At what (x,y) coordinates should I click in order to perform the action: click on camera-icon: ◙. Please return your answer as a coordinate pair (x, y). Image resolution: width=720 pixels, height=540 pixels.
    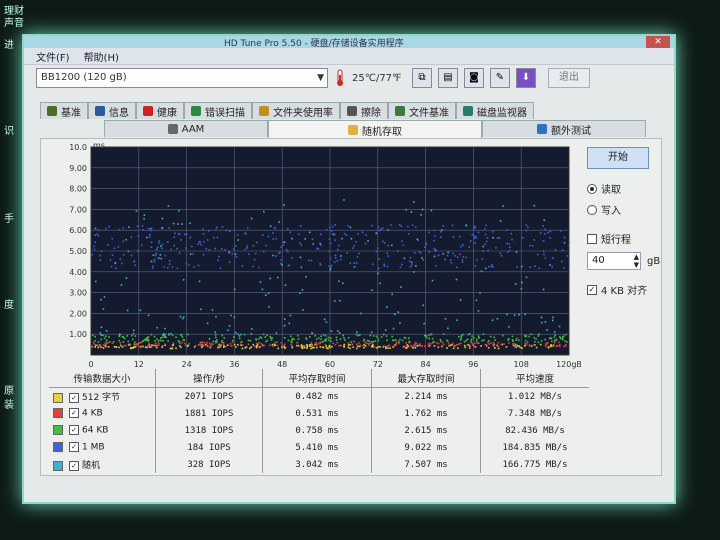
    Looking at the image, I should click on (474, 78).